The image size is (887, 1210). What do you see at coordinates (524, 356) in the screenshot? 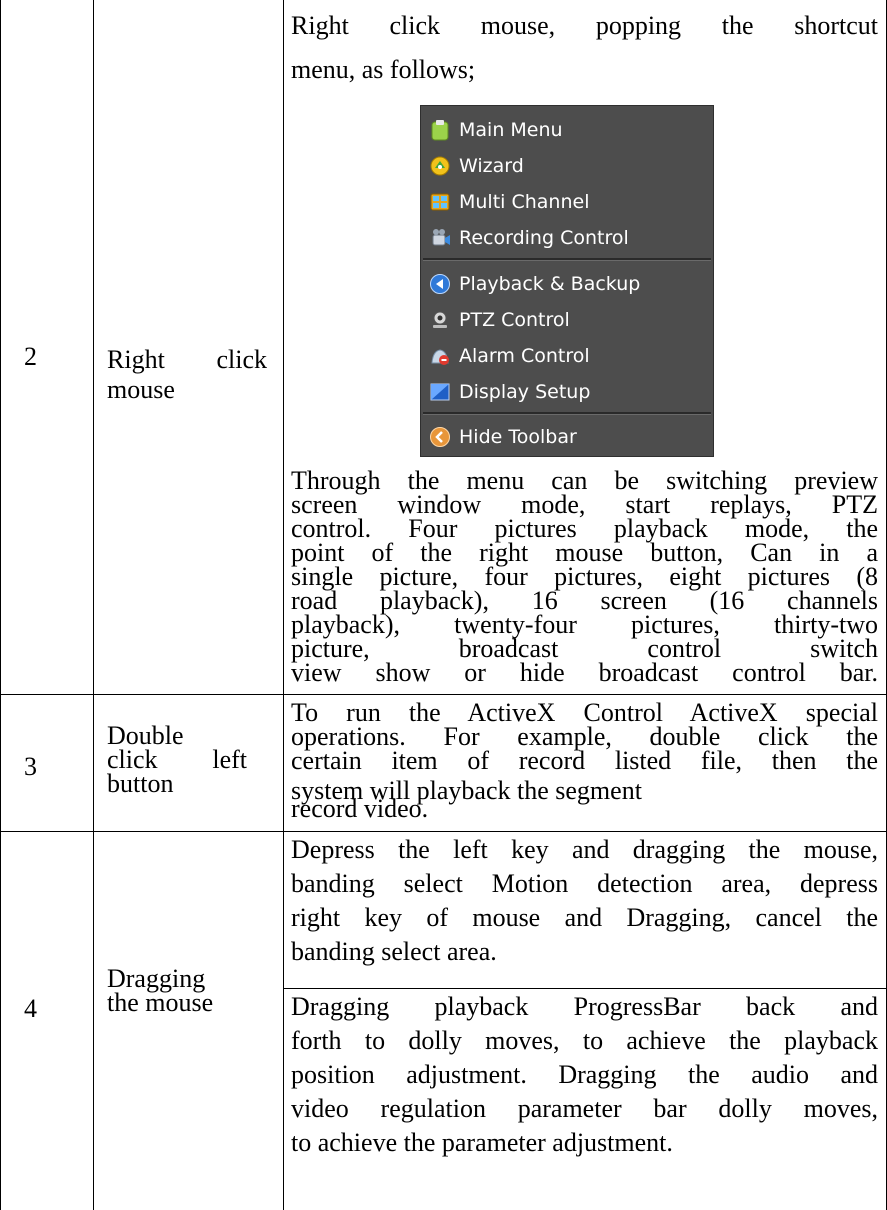
I see `menu-item-label: Alarm Control` at bounding box center [524, 356].